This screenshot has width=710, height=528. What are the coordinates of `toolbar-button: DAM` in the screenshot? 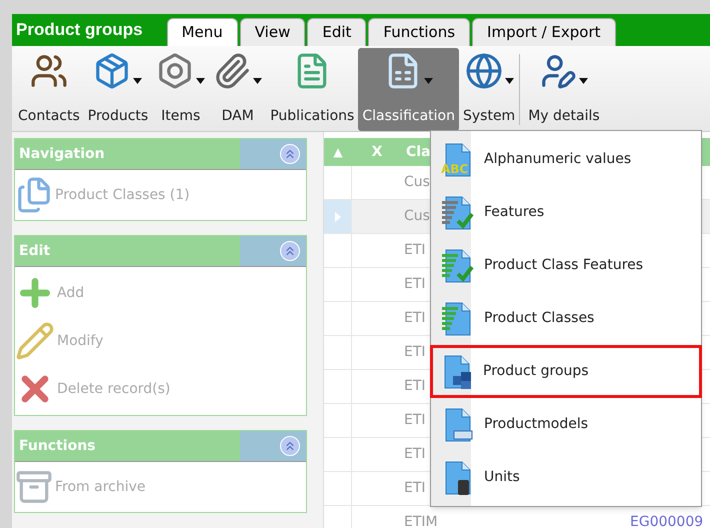 It's located at (237, 89).